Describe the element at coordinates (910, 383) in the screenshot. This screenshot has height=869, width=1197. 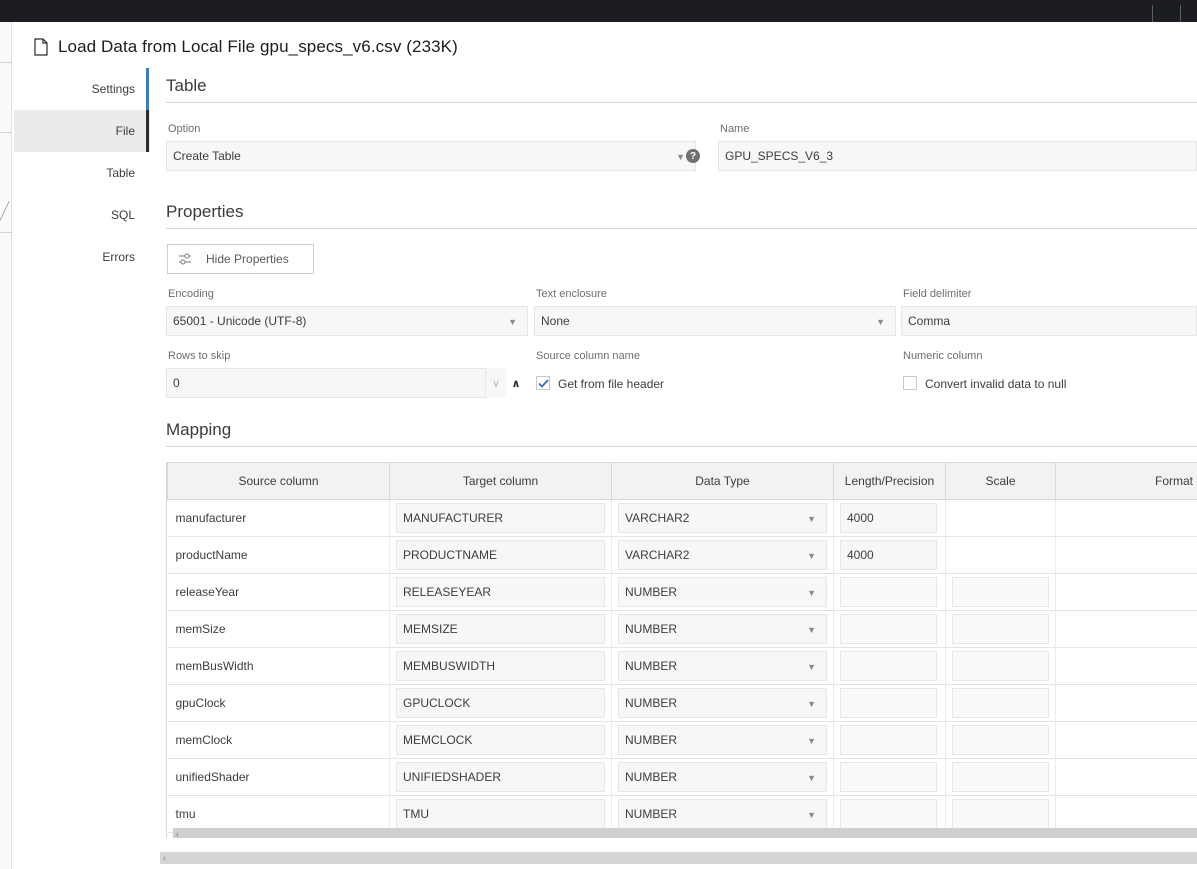
I see `convert-invalid-checkbox` at that location.